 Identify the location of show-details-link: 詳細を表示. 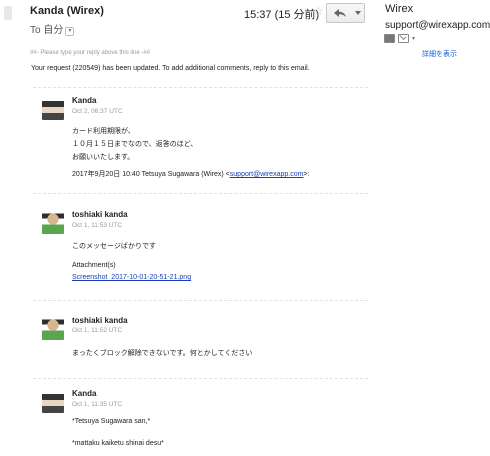
(439, 54).